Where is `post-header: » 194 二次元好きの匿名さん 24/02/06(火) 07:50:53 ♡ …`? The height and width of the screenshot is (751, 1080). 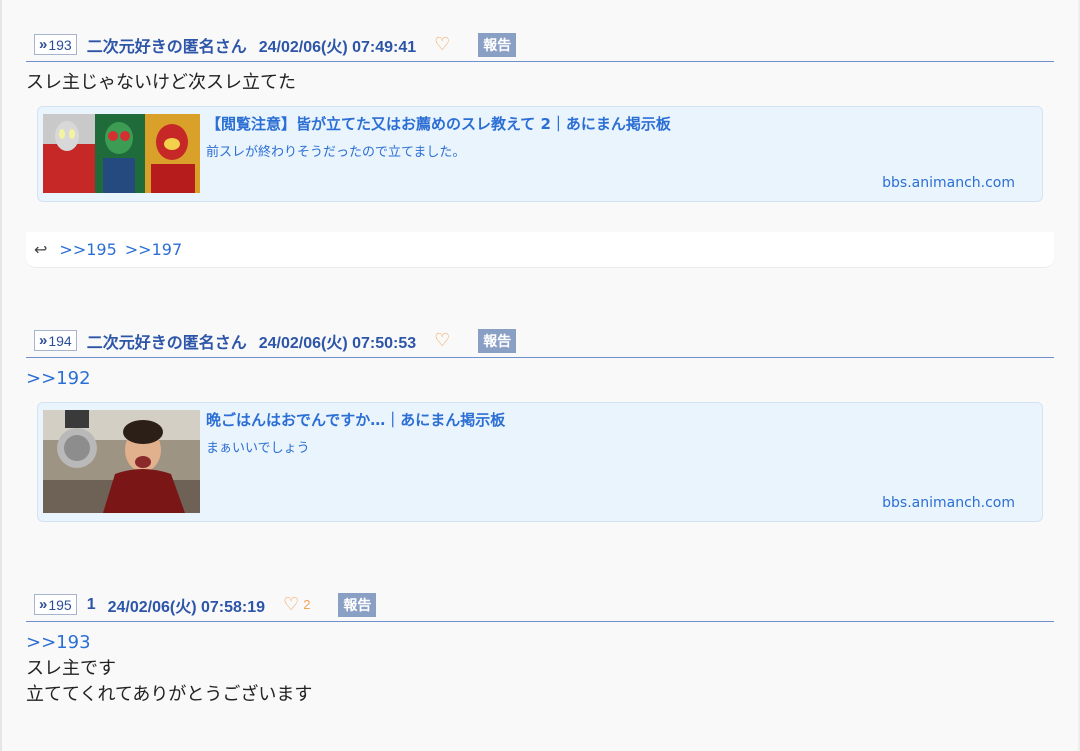 post-header: » 194 二次元好きの匿名さん 24/02/06(火) 07:50:53 ♡ … is located at coordinates (540, 341).